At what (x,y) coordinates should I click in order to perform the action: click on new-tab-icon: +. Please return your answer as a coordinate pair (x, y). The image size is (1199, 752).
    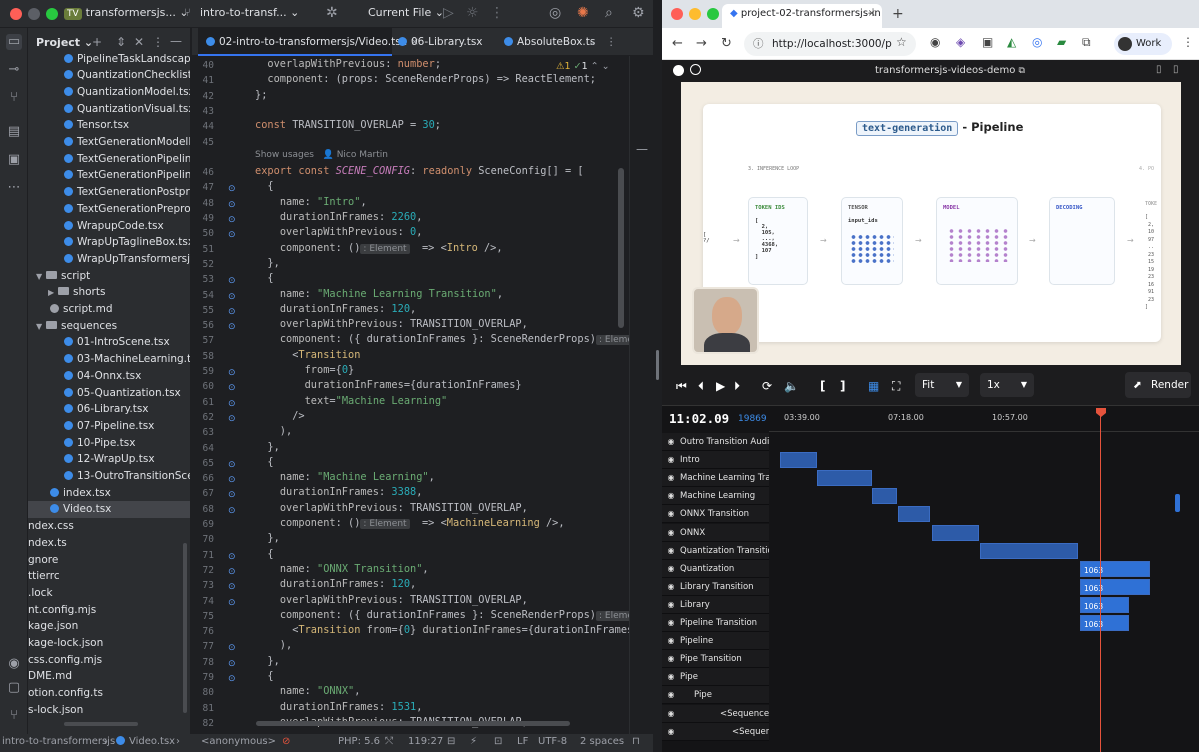
    Looking at the image, I should click on (898, 14).